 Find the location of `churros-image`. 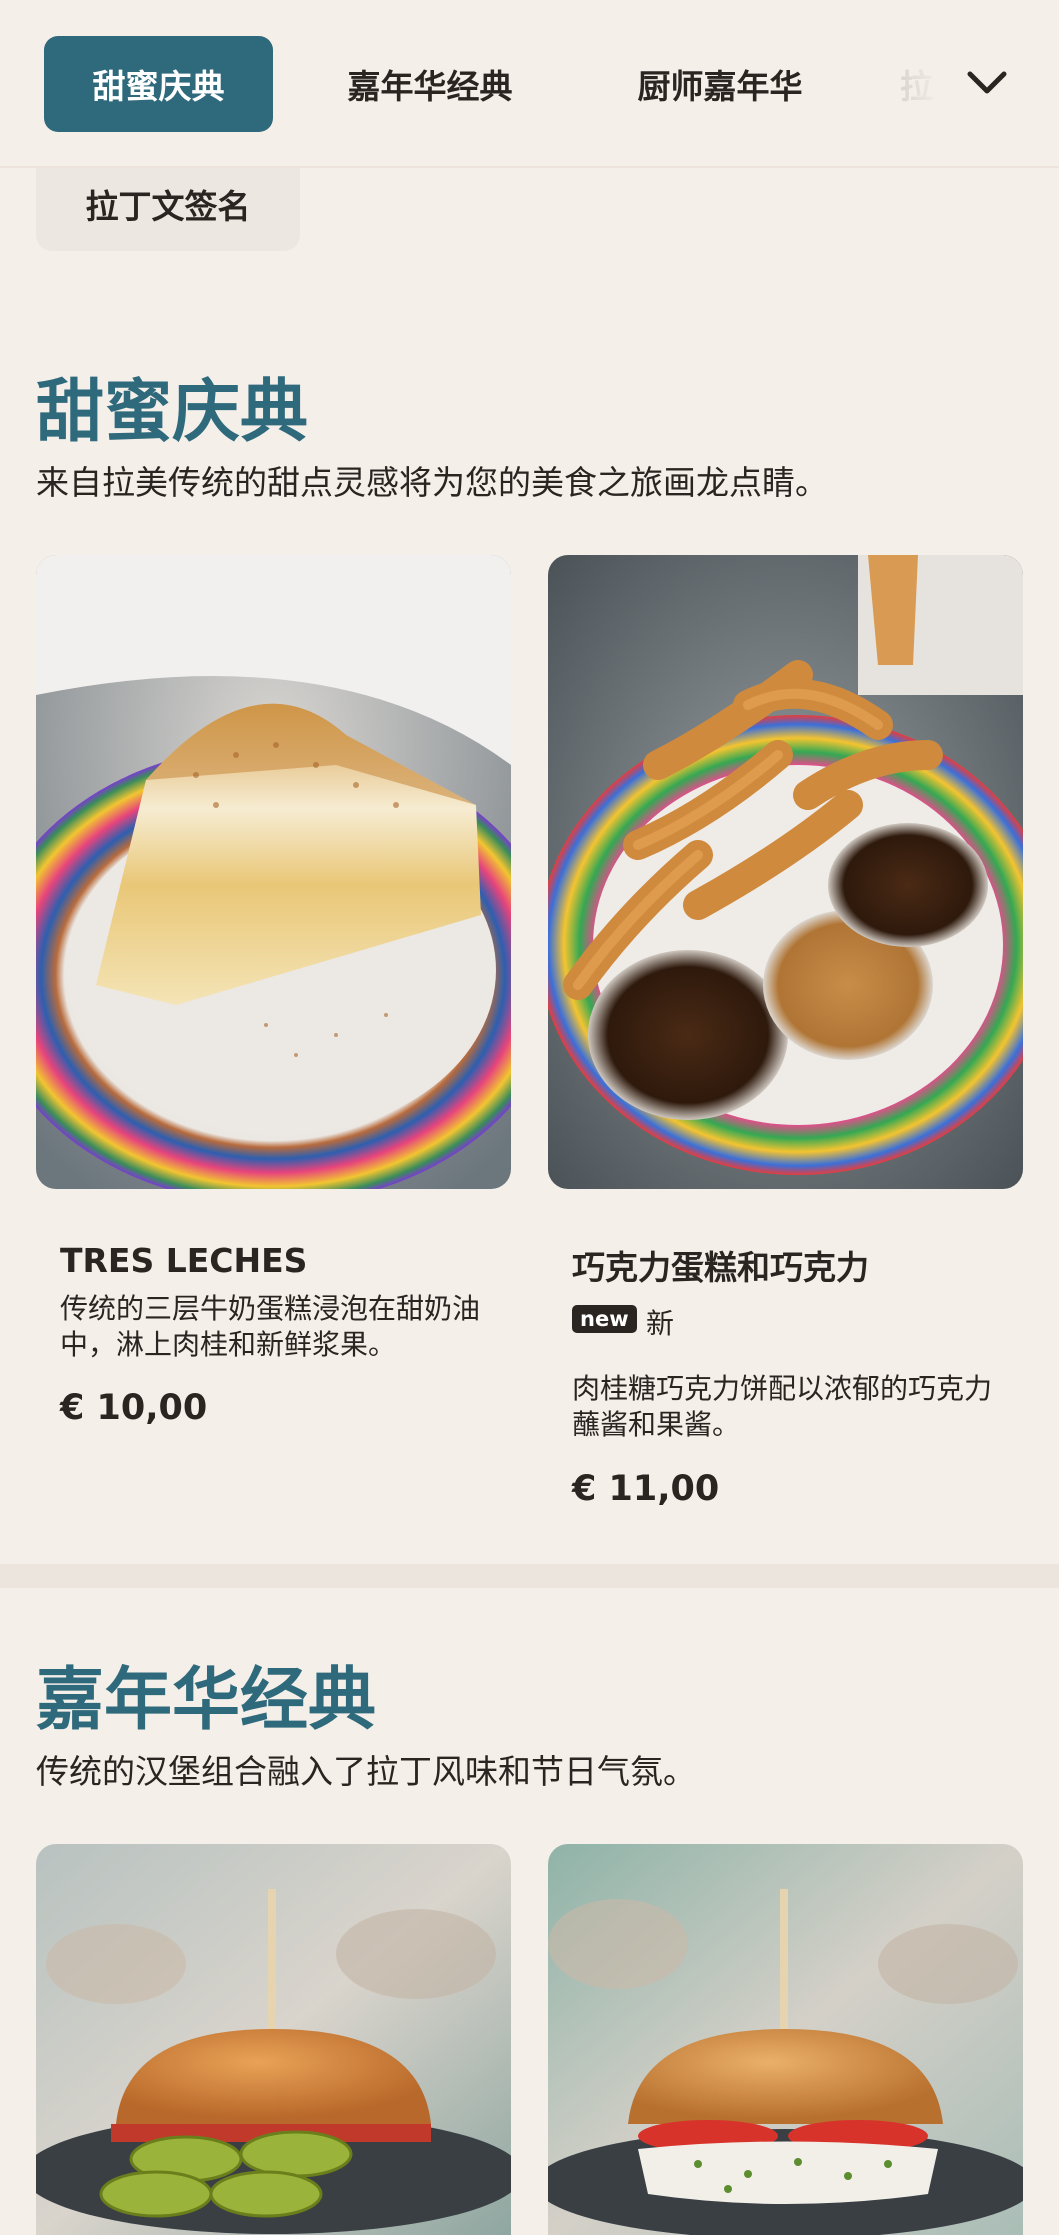

churros-image is located at coordinates (785, 872).